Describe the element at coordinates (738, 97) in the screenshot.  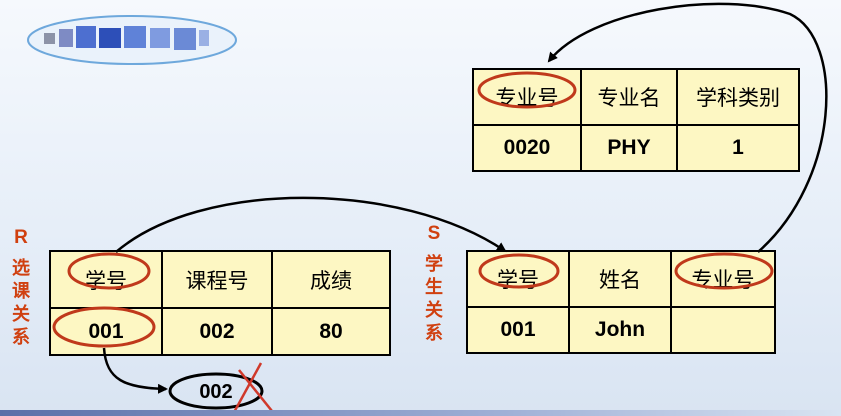
I see `header-cell: 学科类别` at that location.